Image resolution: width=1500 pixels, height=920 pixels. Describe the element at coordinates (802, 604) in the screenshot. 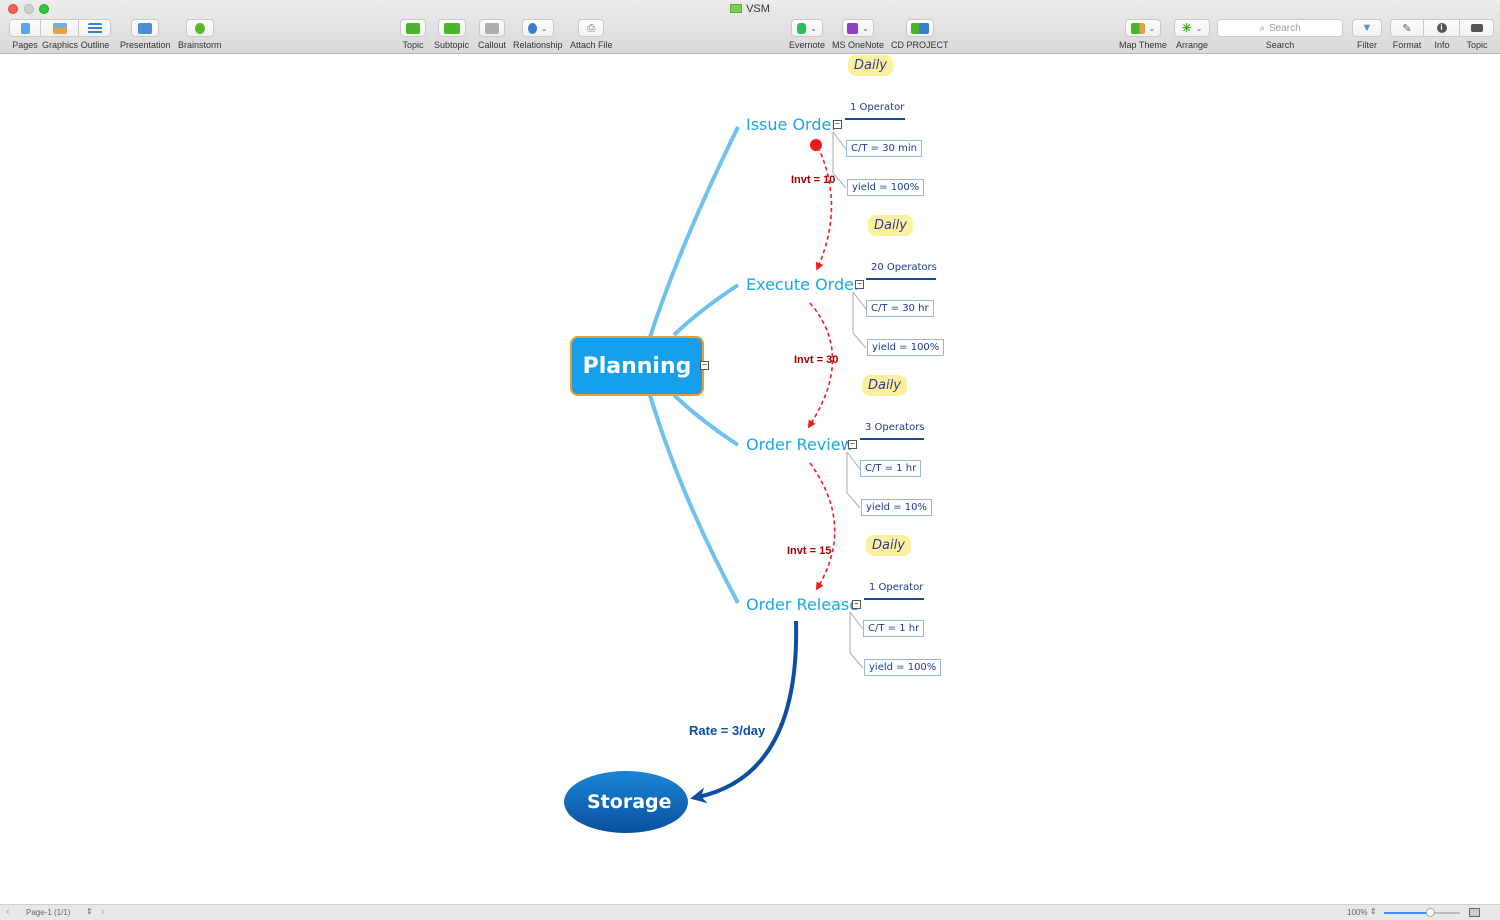

I see `process-topic: Order Release` at that location.